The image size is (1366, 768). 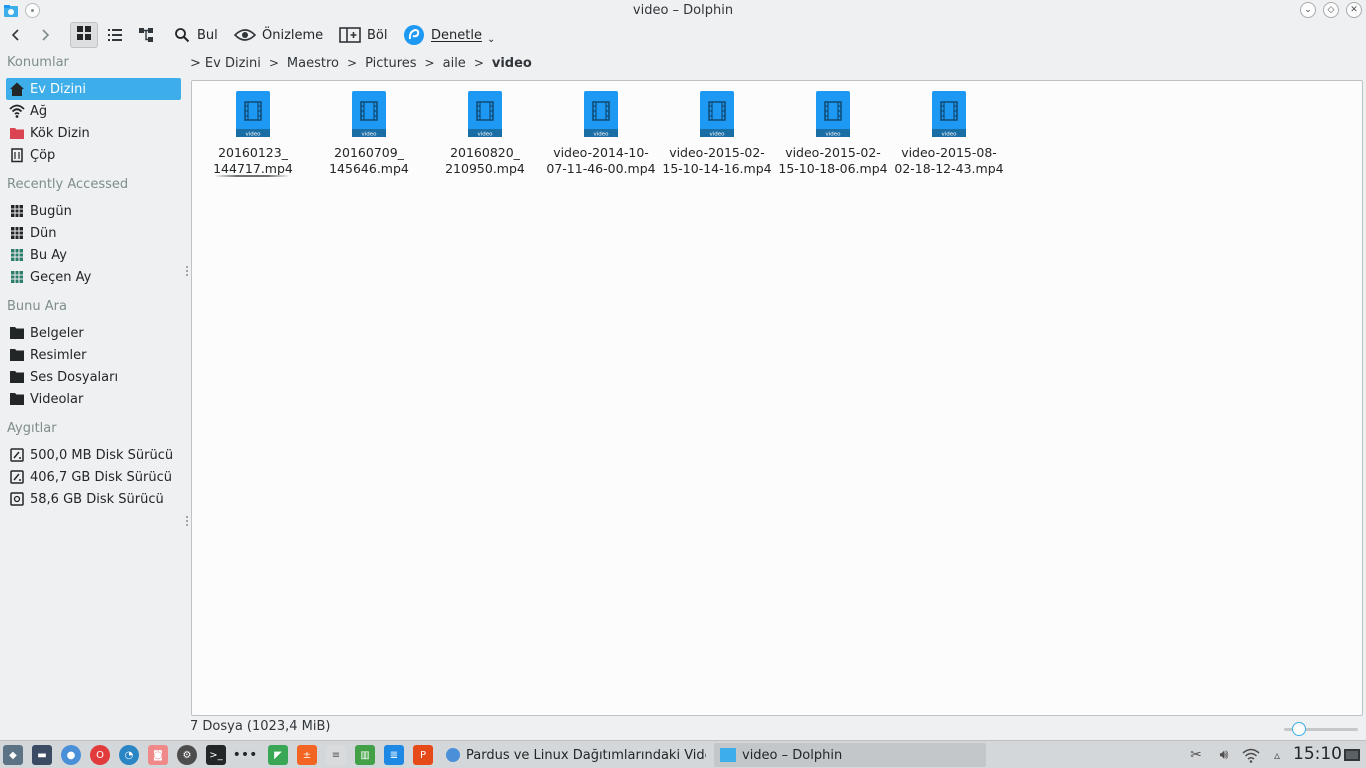 I want to click on sidebar-item-this-month: Bu Ay, so click(x=93, y=255).